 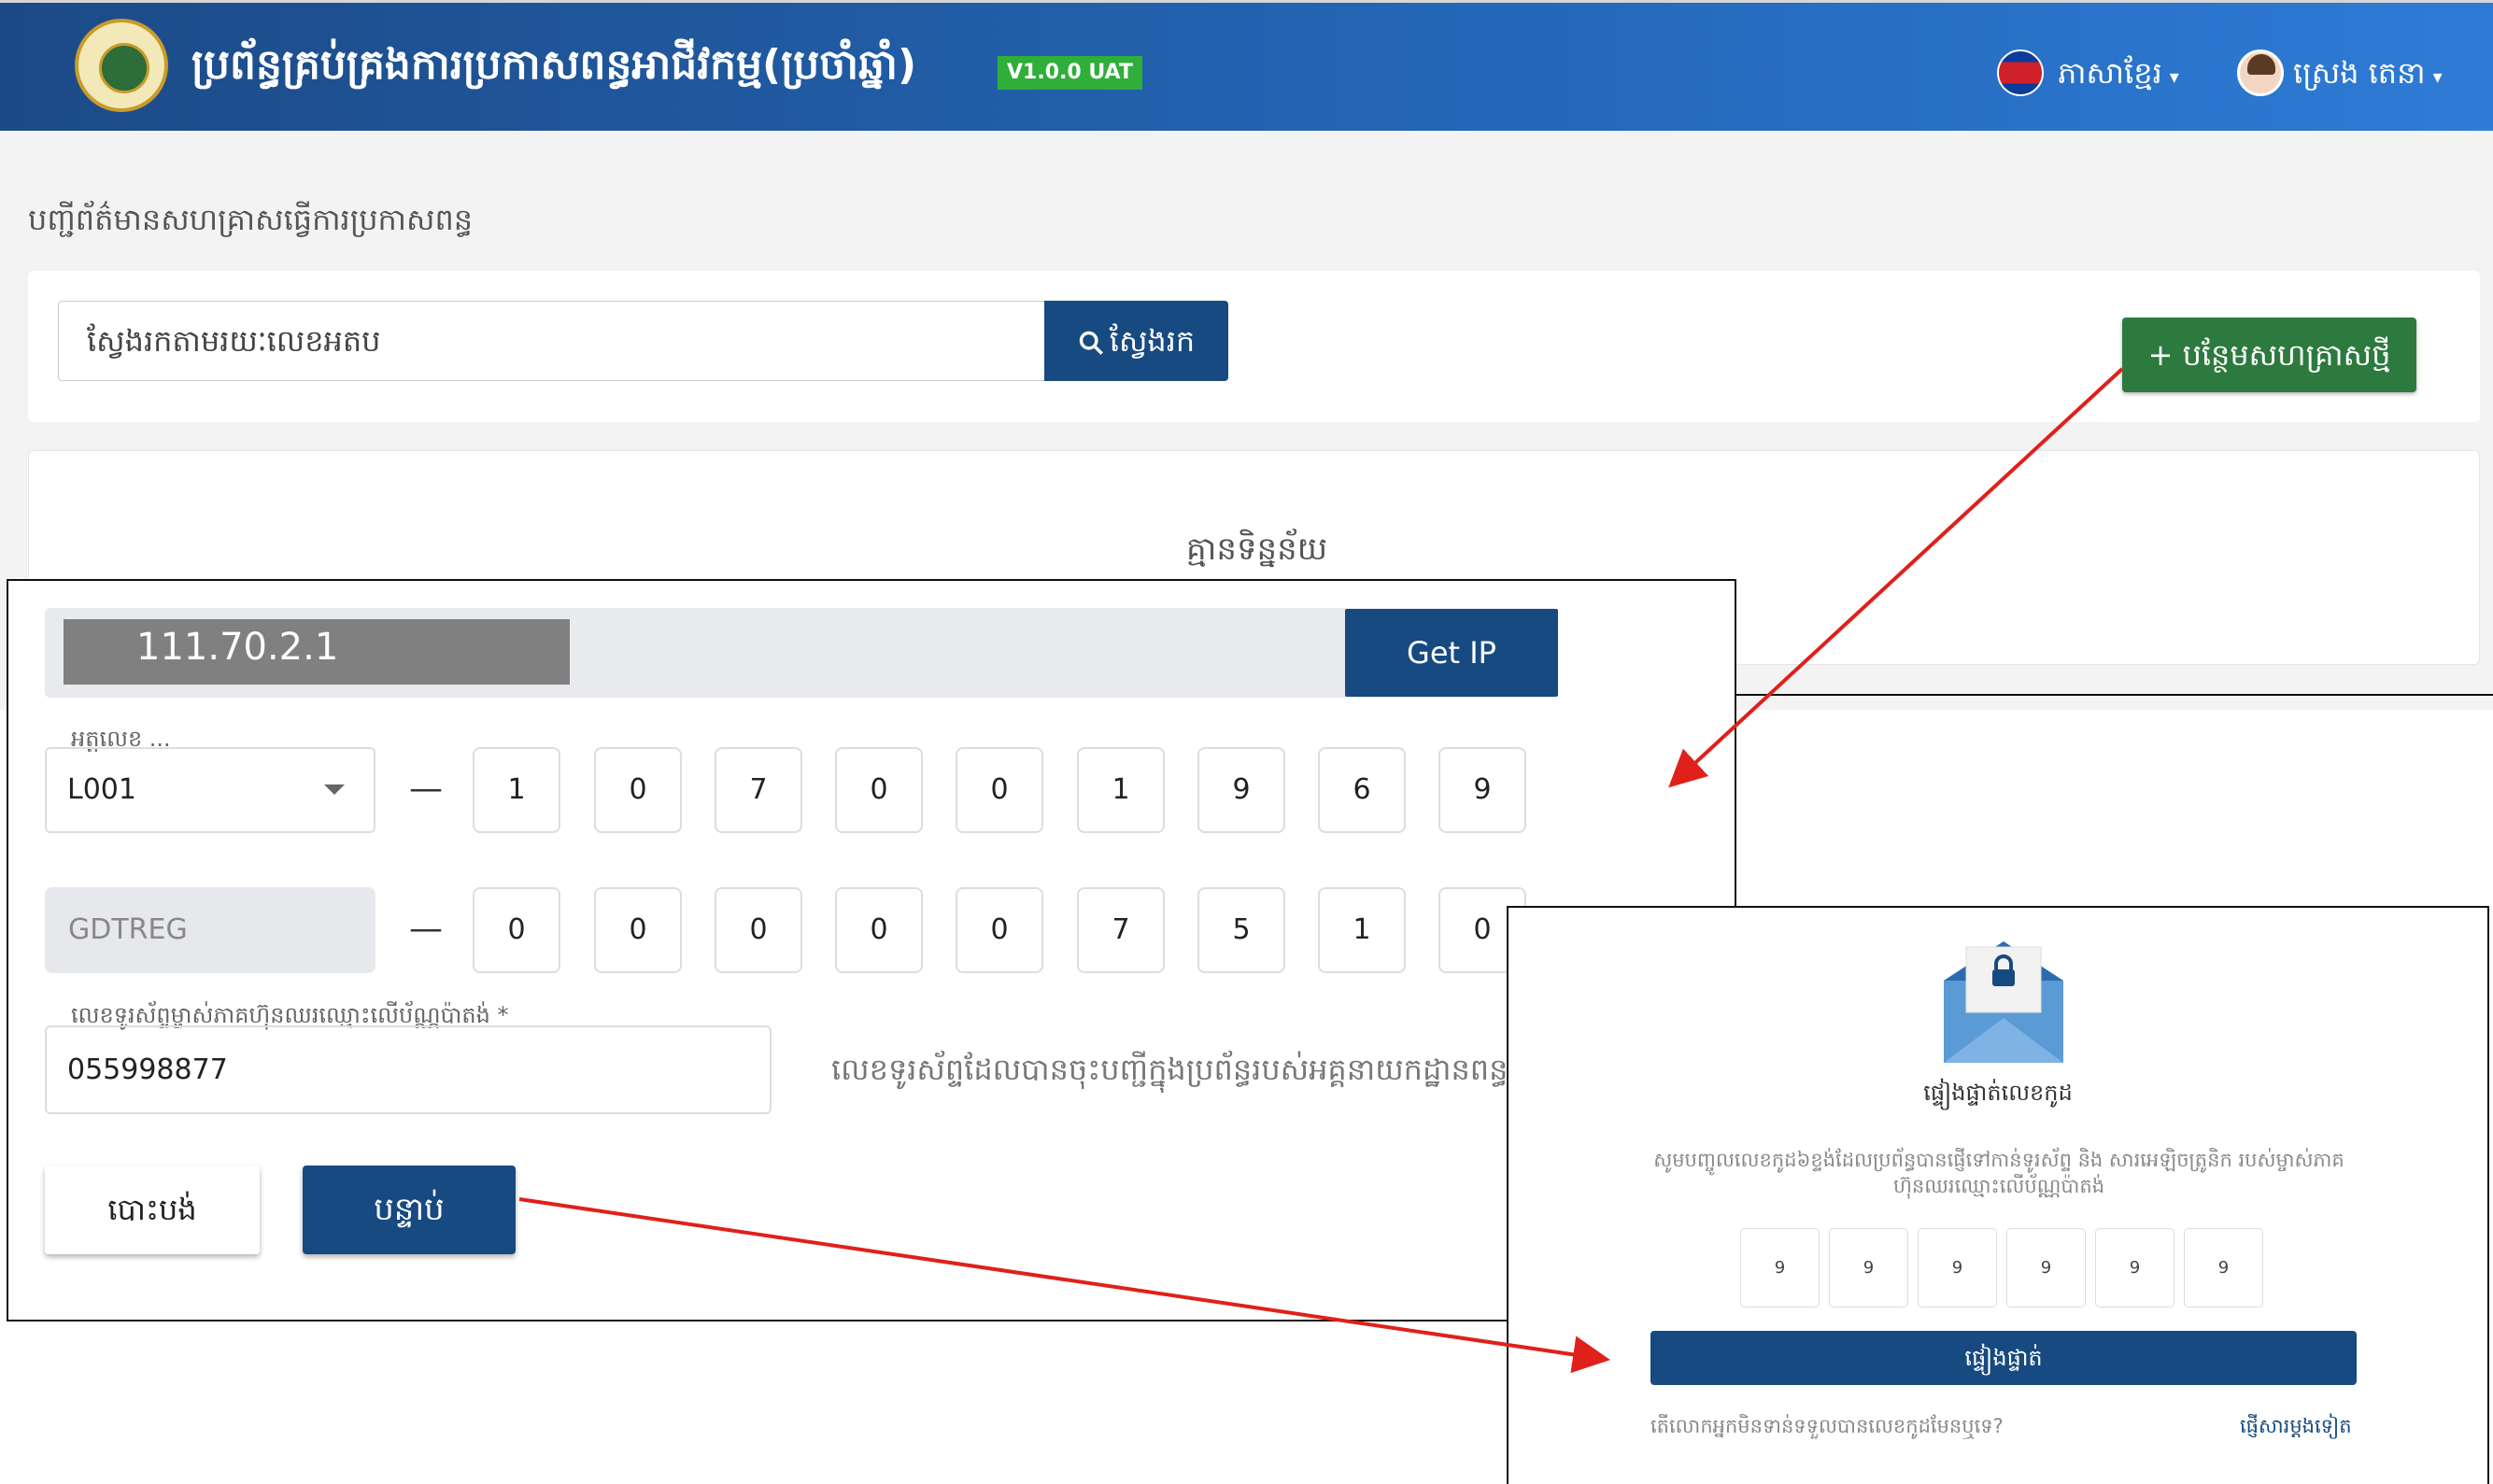 I want to click on arrow-next-to-otp, so click(x=1064, y=1285).